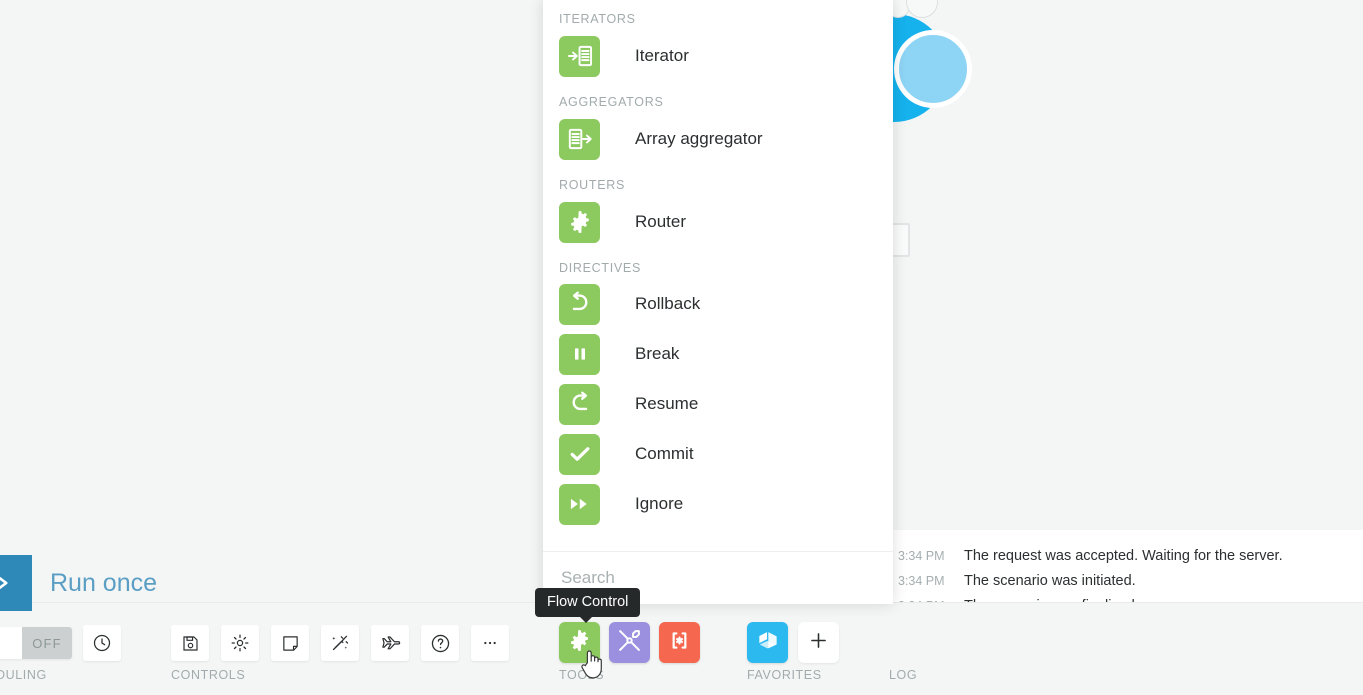 Image resolution: width=1363 pixels, height=695 pixels. What do you see at coordinates (104, 582) in the screenshot?
I see `run-once-label: Run once` at bounding box center [104, 582].